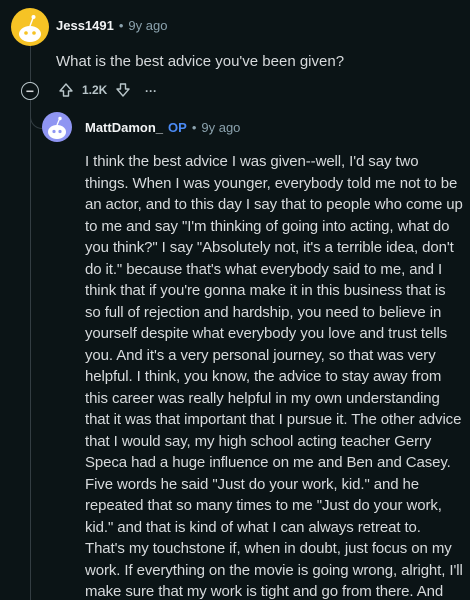 The height and width of the screenshot is (600, 470). What do you see at coordinates (85, 25) in the screenshot?
I see `comment-author: Jess1491` at bounding box center [85, 25].